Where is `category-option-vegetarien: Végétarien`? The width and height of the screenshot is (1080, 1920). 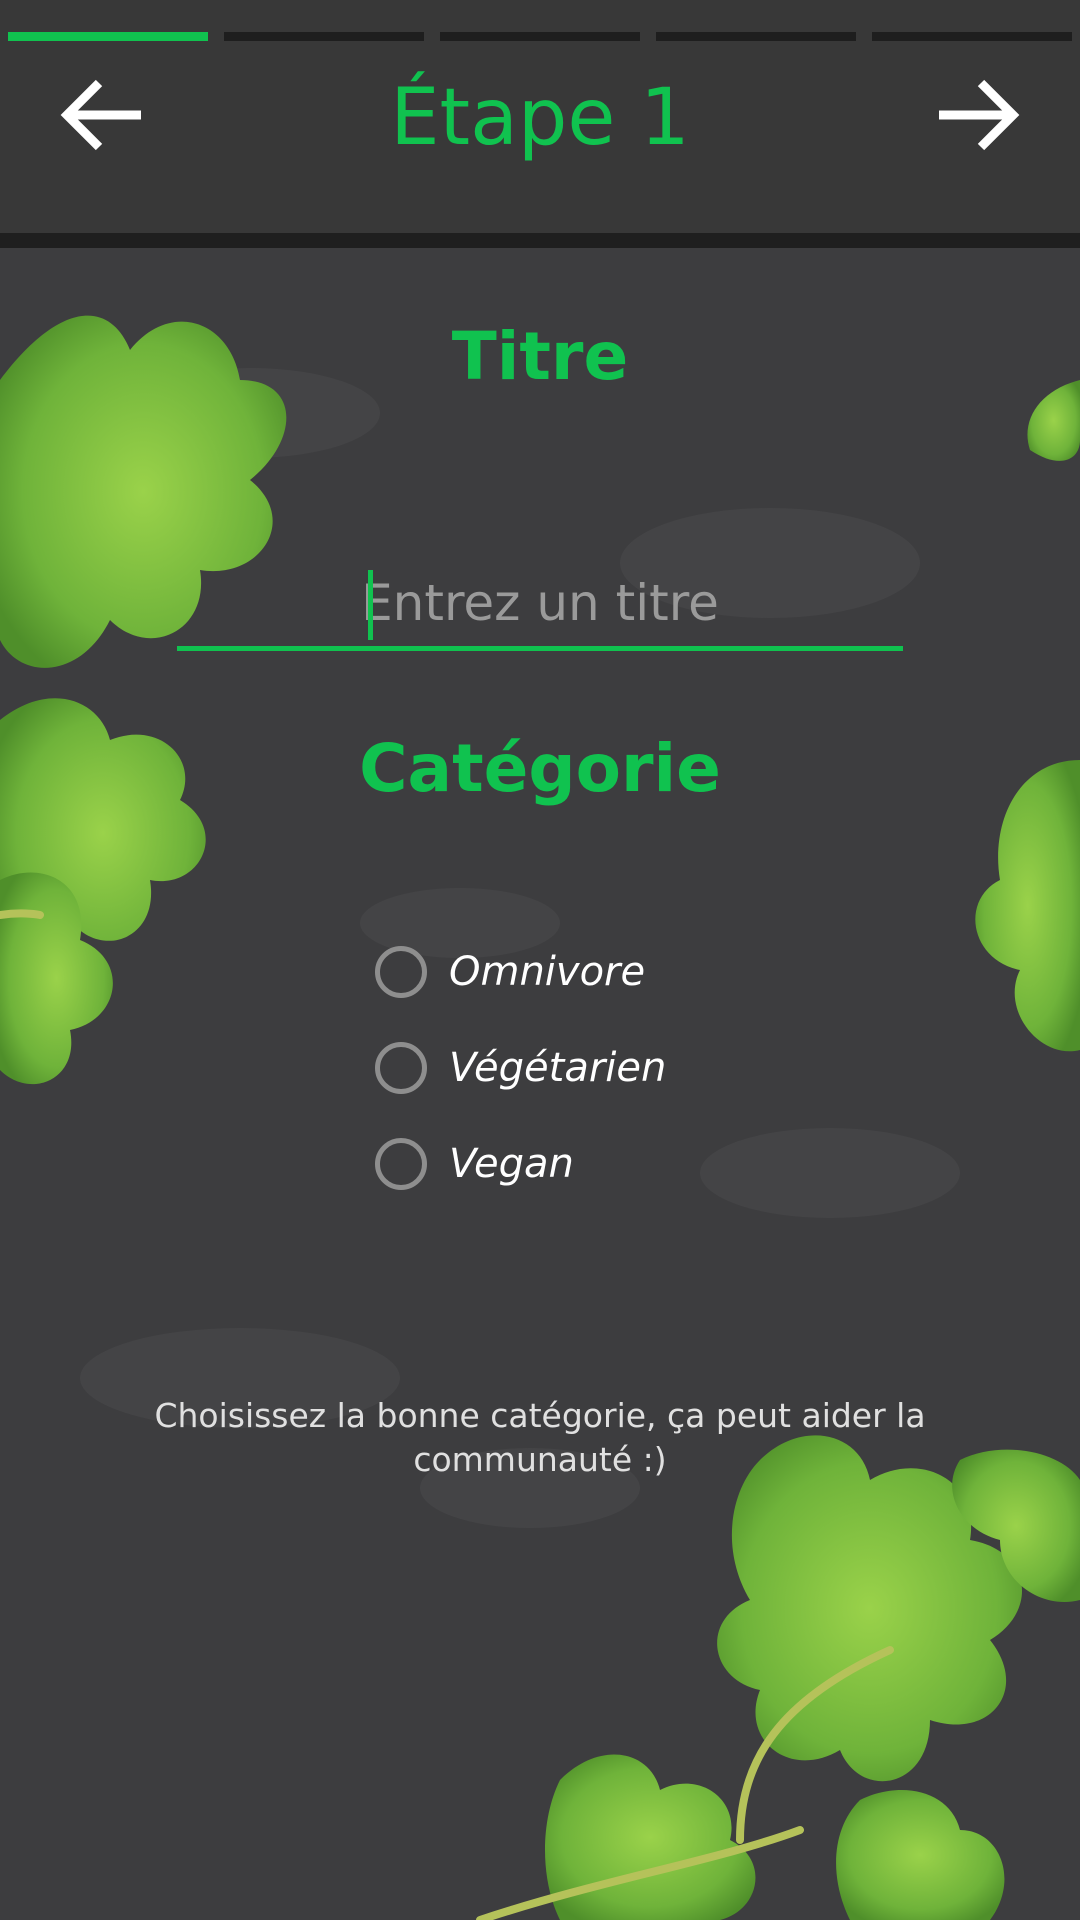
category-option-vegetarien: Végétarien is located at coordinates (520, 1068).